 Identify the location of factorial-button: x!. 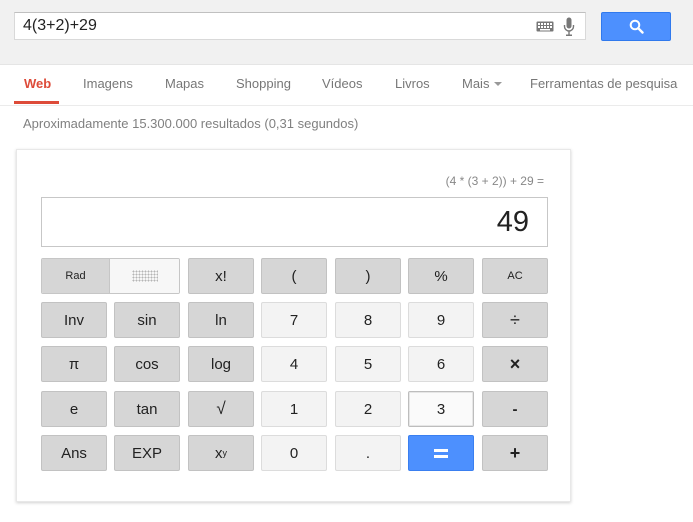
(221, 276).